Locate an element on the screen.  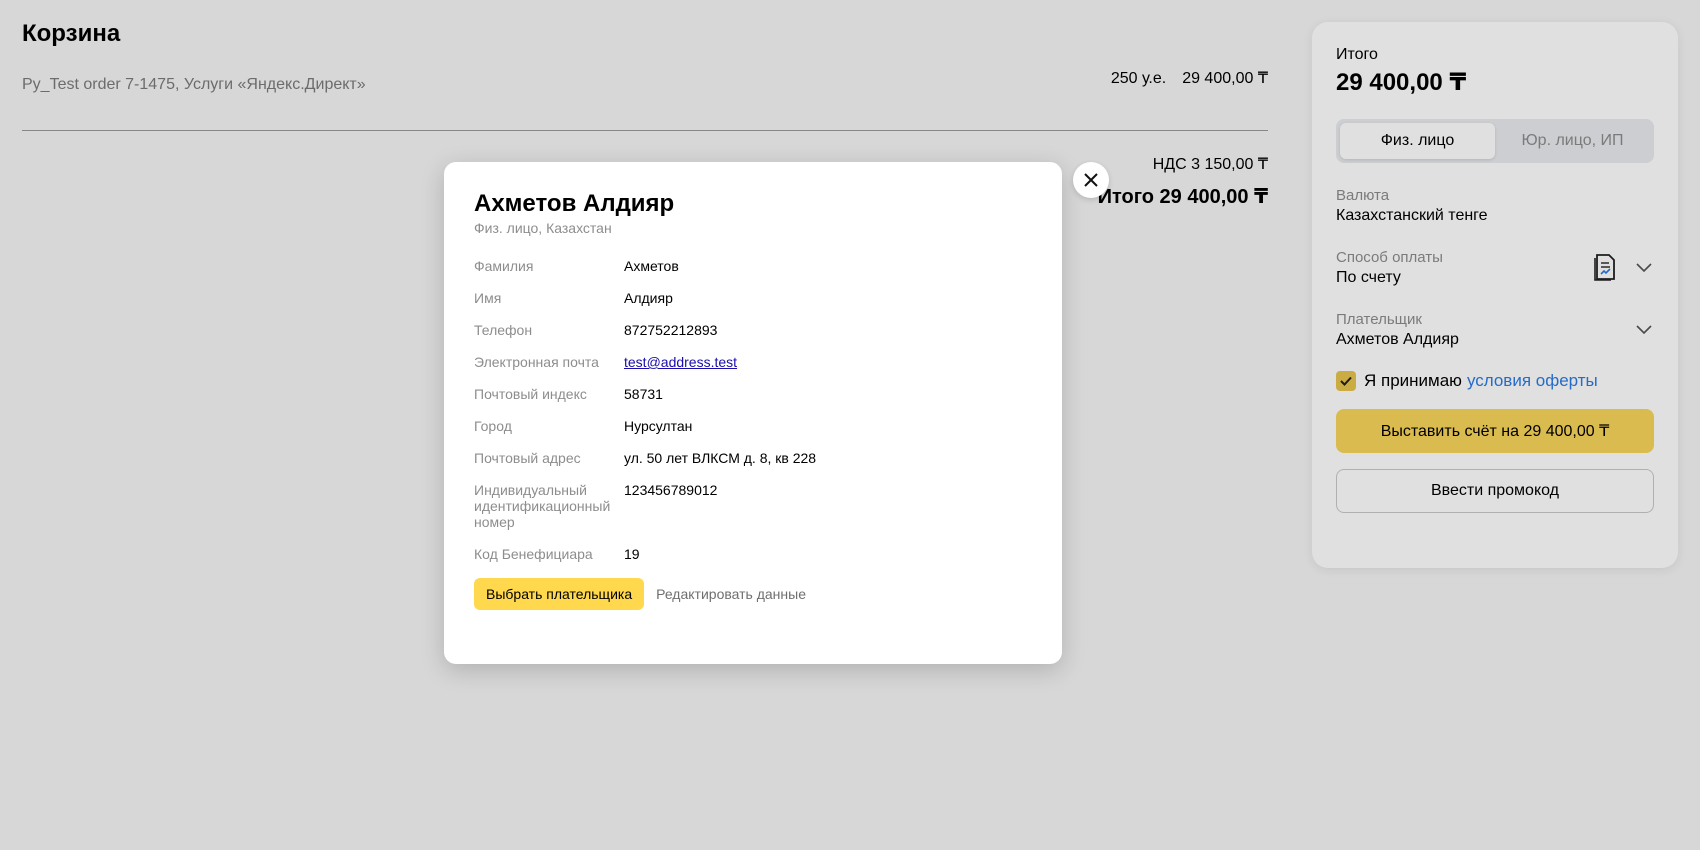
detail-value: Алдияр is located at coordinates (648, 298).